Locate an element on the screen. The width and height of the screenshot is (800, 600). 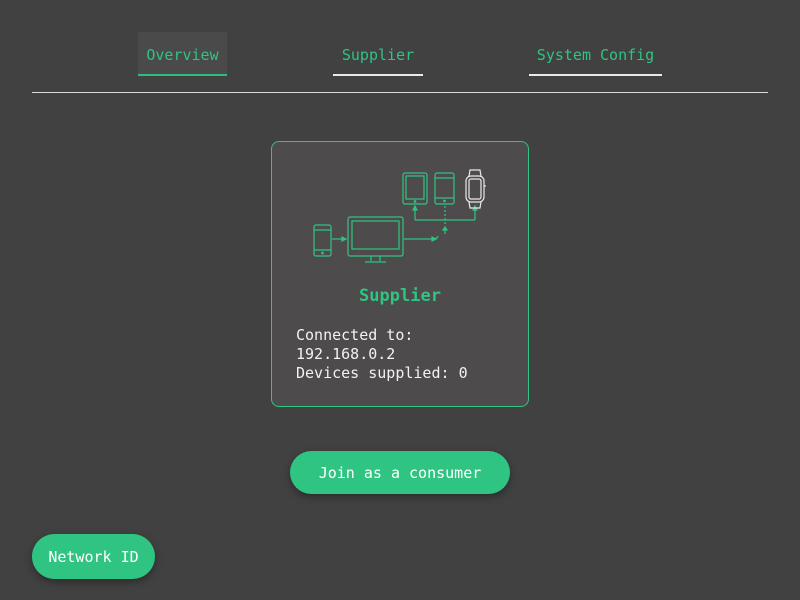
tabs-divider is located at coordinates (400, 92).